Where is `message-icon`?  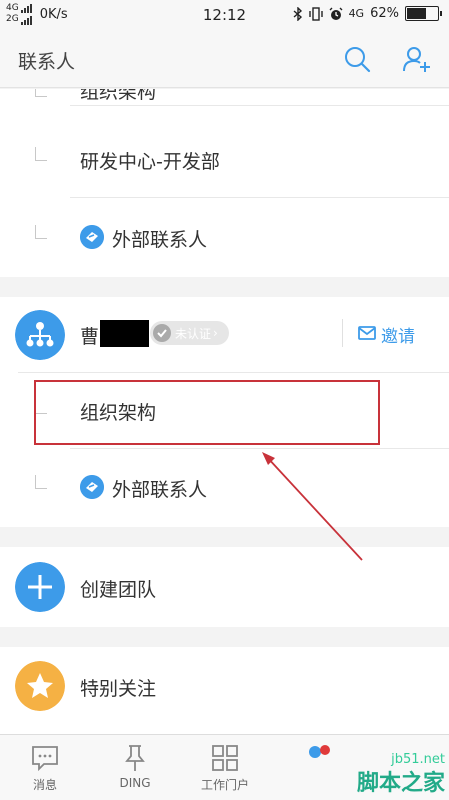 message-icon is located at coordinates (45, 759).